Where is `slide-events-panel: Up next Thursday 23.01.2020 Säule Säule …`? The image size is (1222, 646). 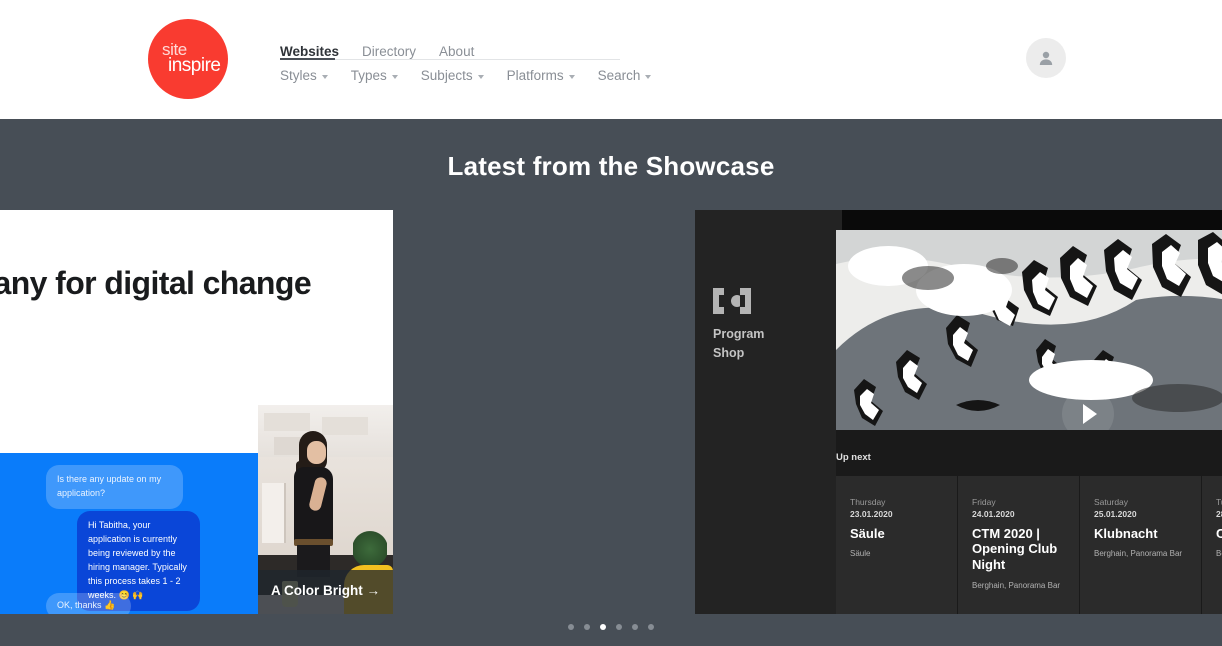
slide-events-panel: Up next Thursday 23.01.2020 Säule Säule … is located at coordinates (1029, 522).